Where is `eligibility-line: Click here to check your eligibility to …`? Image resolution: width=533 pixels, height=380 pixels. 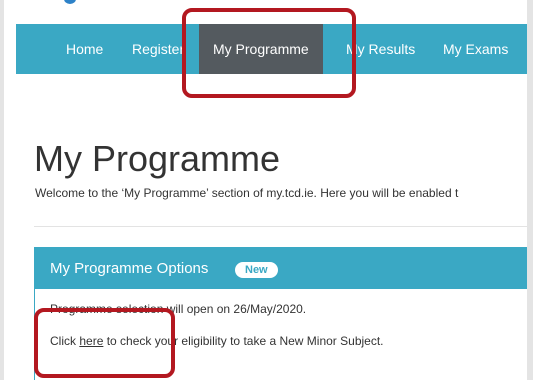 eligibility-line: Click here to check your eligibility to … is located at coordinates (217, 341).